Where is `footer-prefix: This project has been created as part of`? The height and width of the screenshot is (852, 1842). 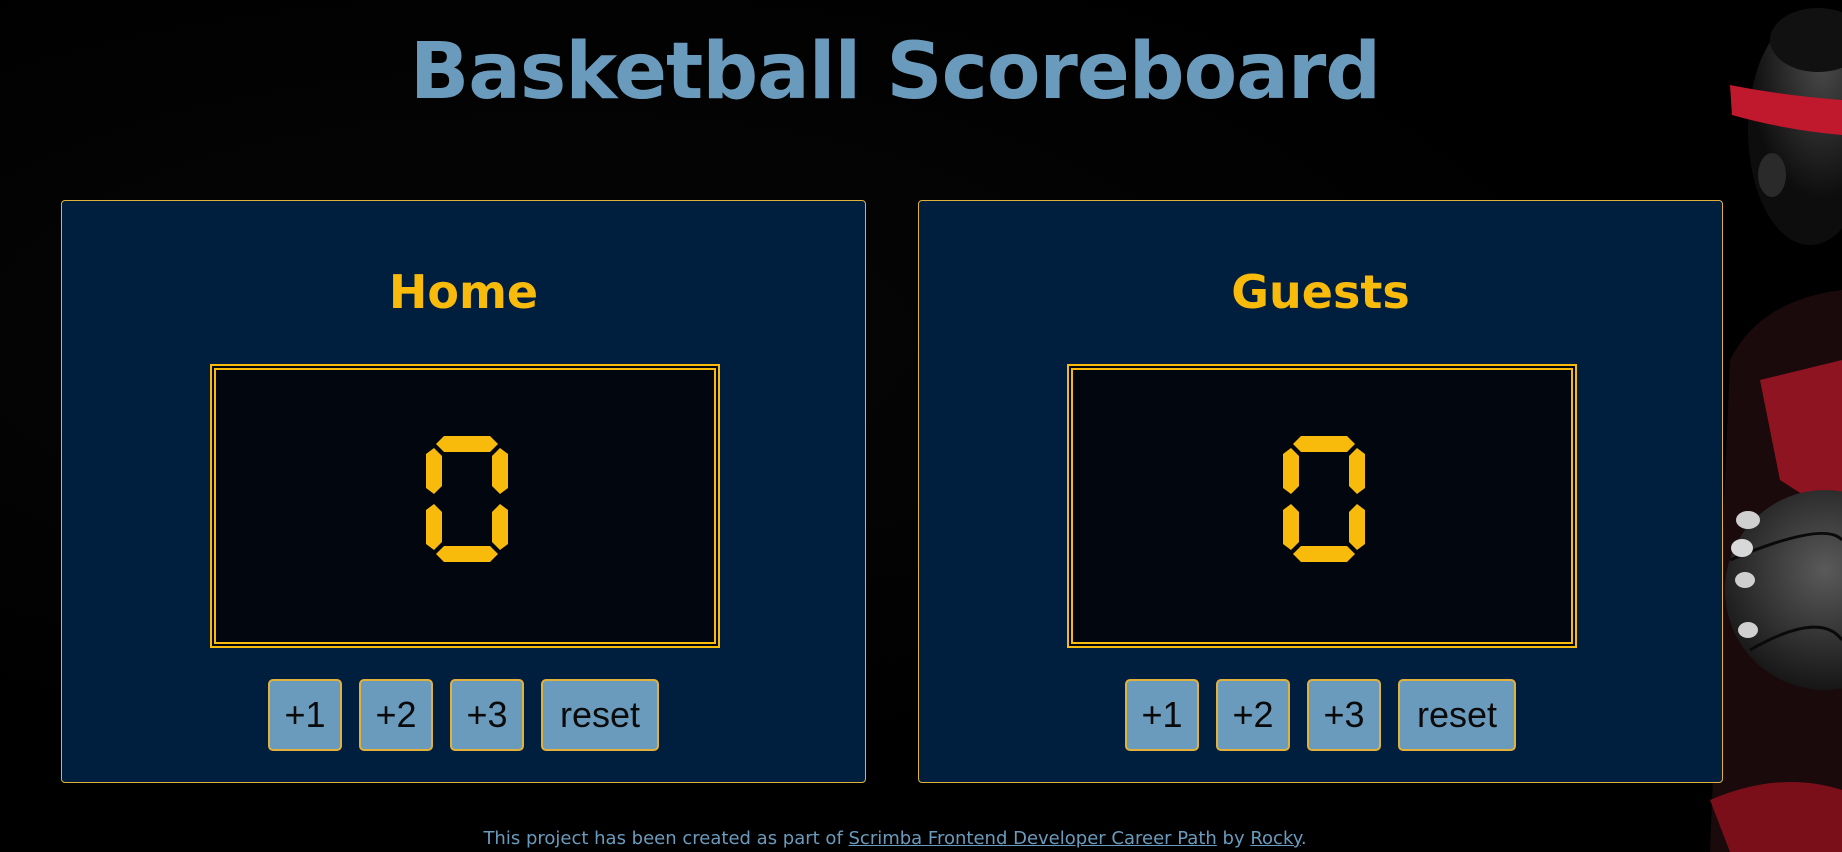 footer-prefix: This project has been created as part of is located at coordinates (666, 838).